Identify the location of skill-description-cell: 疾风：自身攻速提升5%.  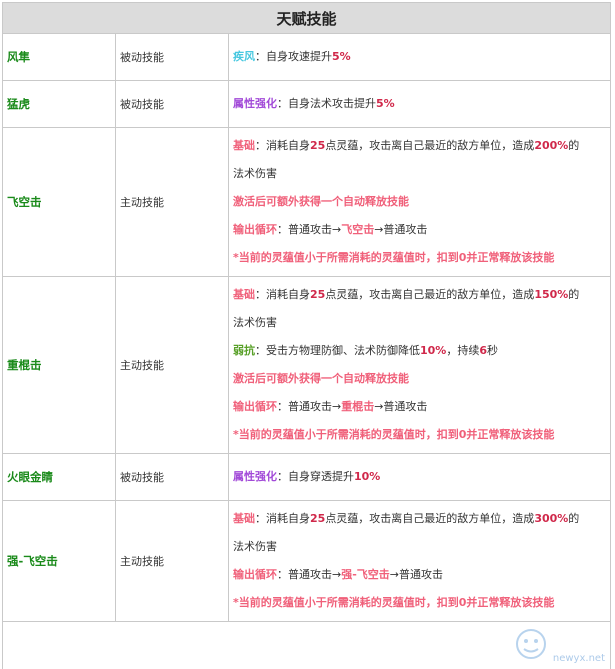
(419, 57).